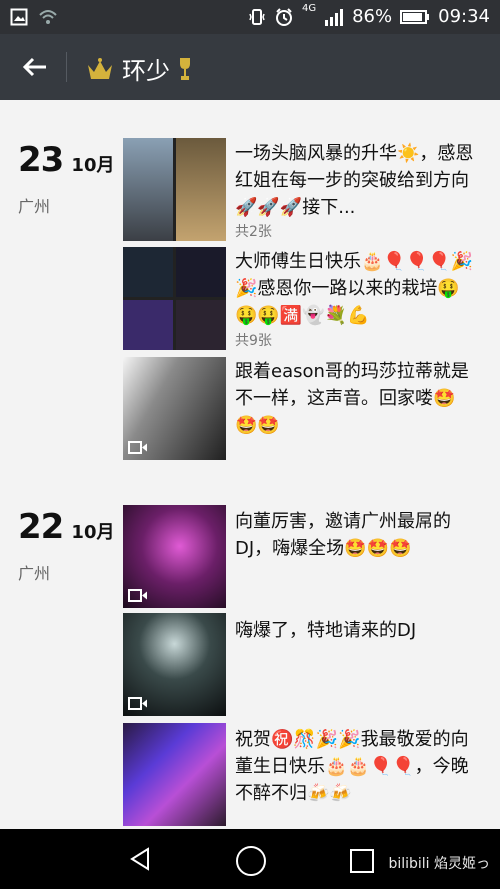 Image resolution: width=500 pixels, height=889 pixels. I want to click on nav-back-icon, so click(140, 859).